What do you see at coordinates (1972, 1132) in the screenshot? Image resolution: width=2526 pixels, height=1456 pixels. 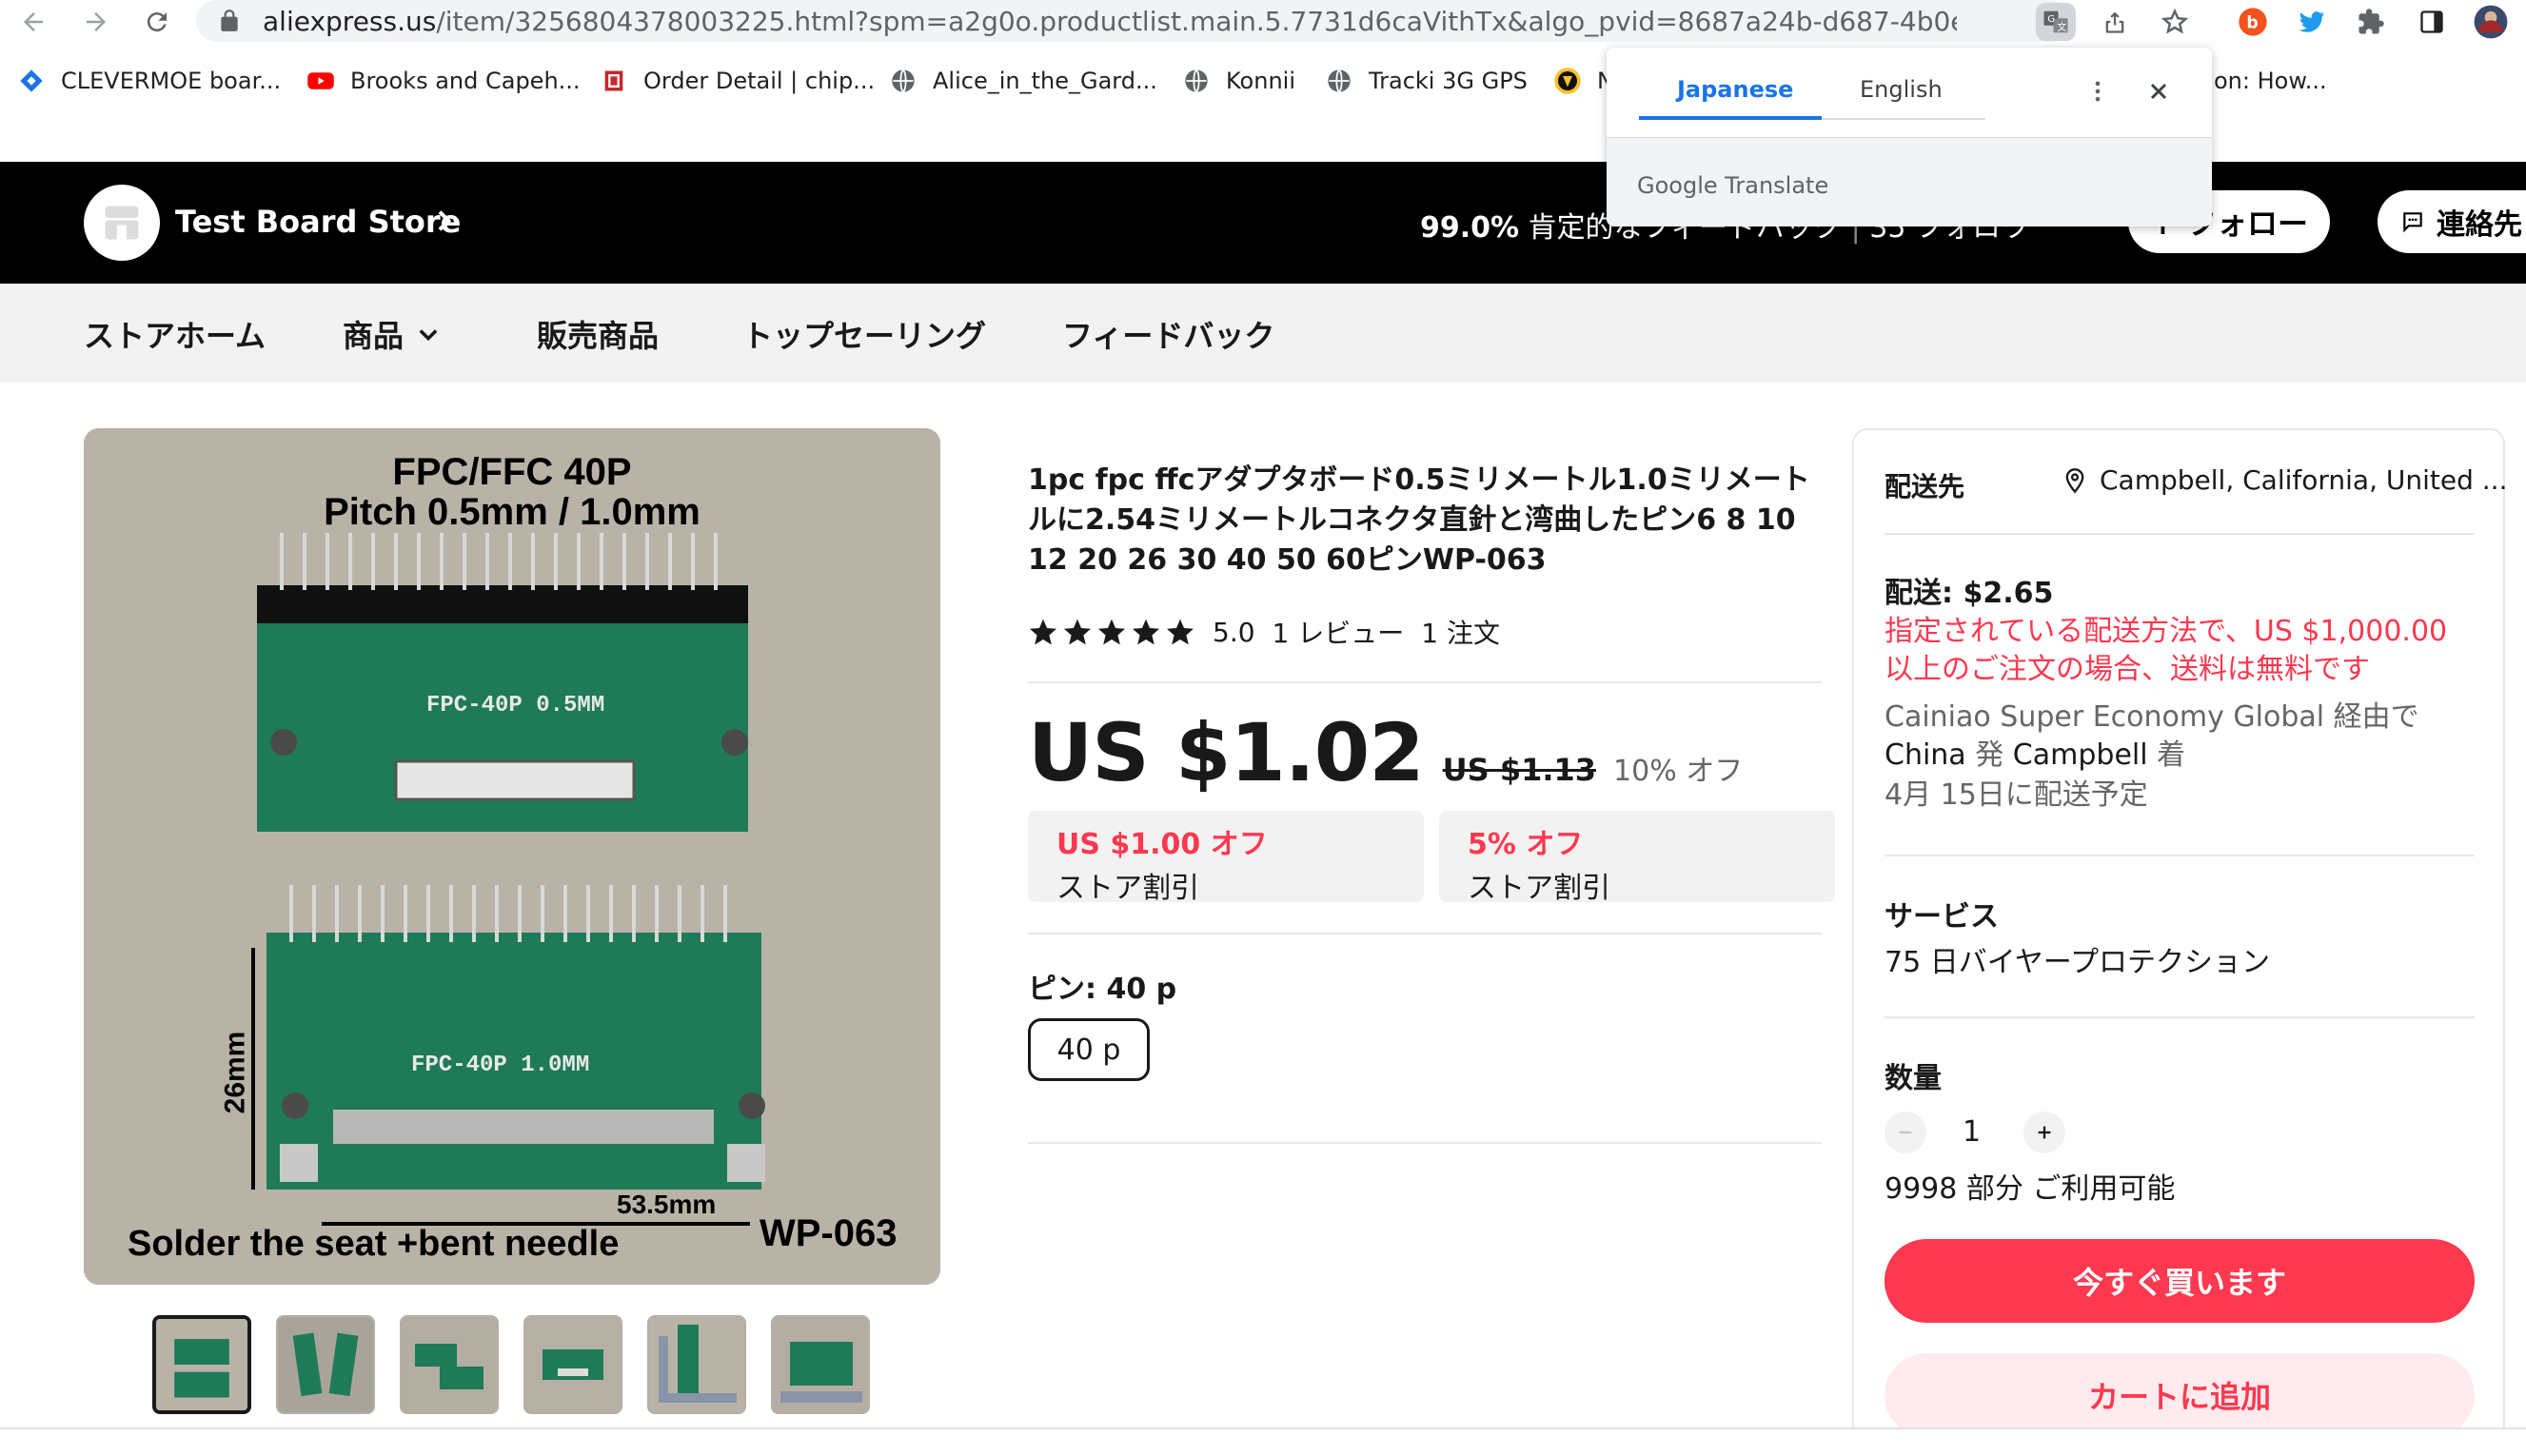 I see `quantity-value: 1` at bounding box center [1972, 1132].